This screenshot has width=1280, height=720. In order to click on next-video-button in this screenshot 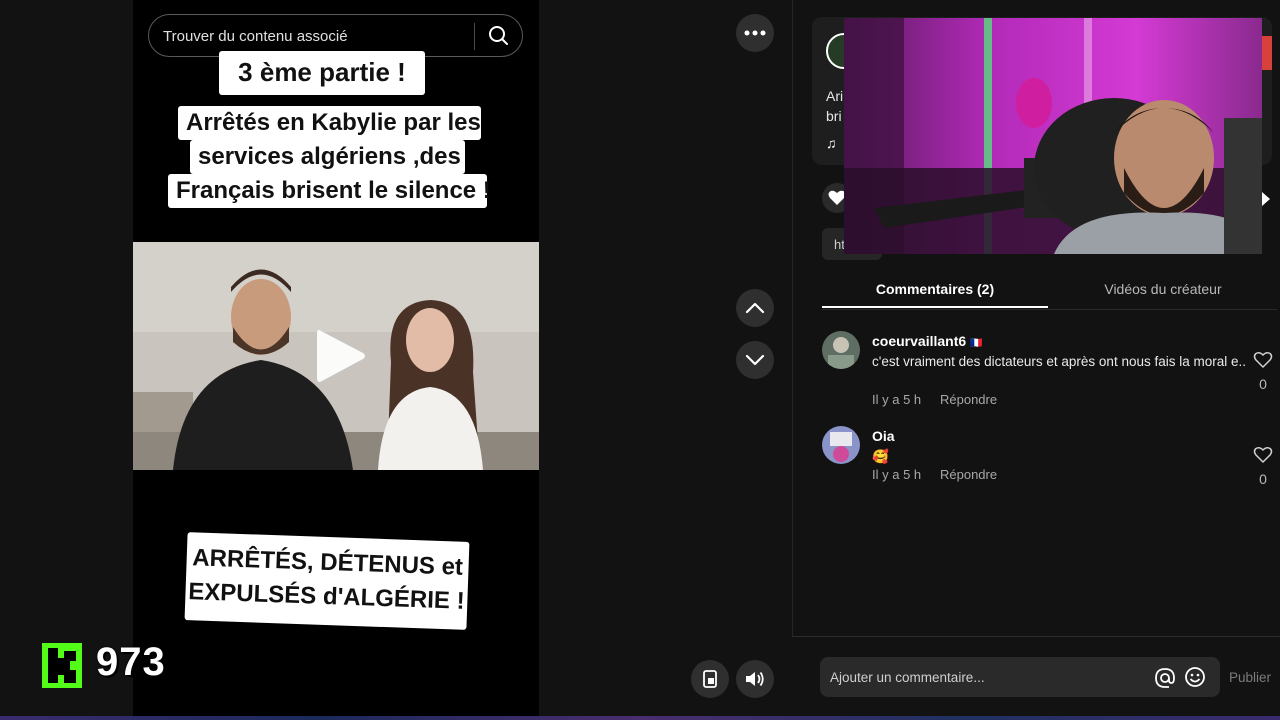, I will do `click(755, 360)`.